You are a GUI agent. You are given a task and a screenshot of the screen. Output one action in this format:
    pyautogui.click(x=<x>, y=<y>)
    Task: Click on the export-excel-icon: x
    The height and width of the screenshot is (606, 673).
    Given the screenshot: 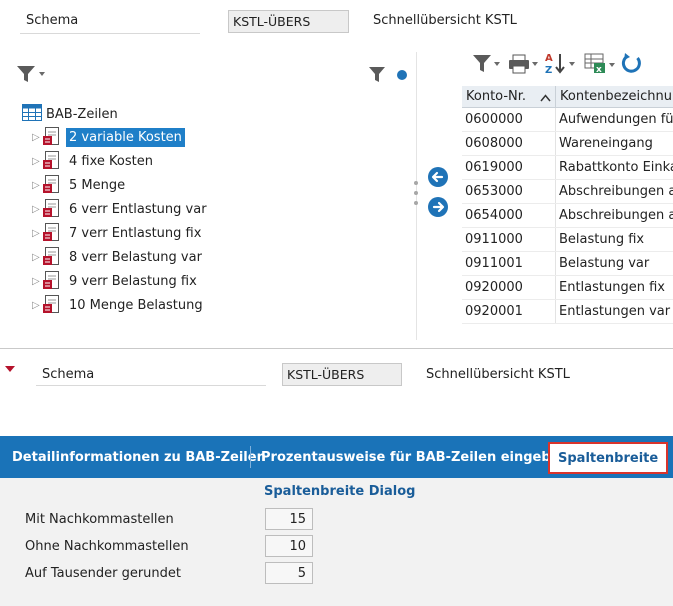 What is the action you would take?
    pyautogui.click(x=601, y=66)
    